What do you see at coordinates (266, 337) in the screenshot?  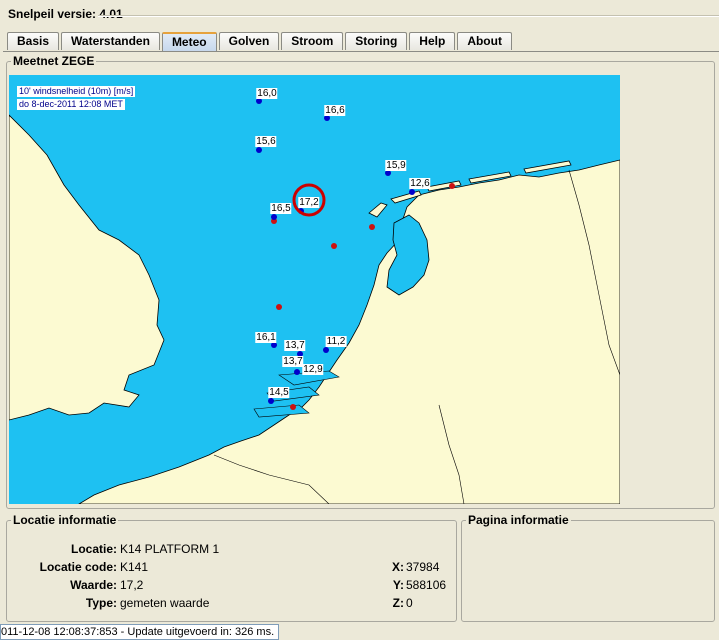 I see `station-label: 16,1` at bounding box center [266, 337].